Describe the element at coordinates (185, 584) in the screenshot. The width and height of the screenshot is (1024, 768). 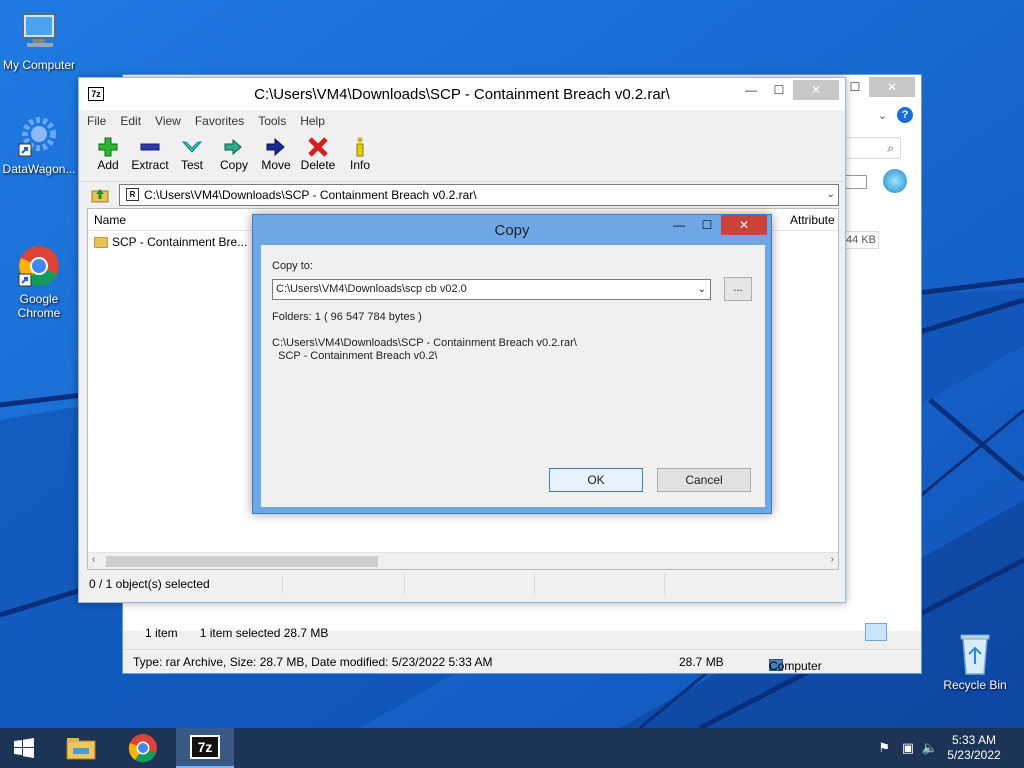
I see `selection-status: 0 / 1 object(s) selected` at that location.